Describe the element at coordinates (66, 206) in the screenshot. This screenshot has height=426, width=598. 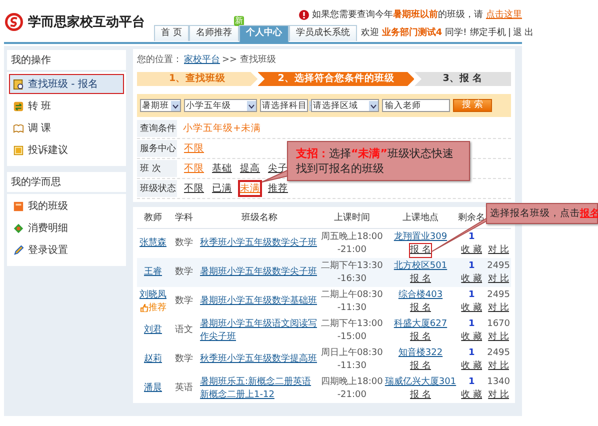
I see `sidebar-item: 我的班级` at that location.